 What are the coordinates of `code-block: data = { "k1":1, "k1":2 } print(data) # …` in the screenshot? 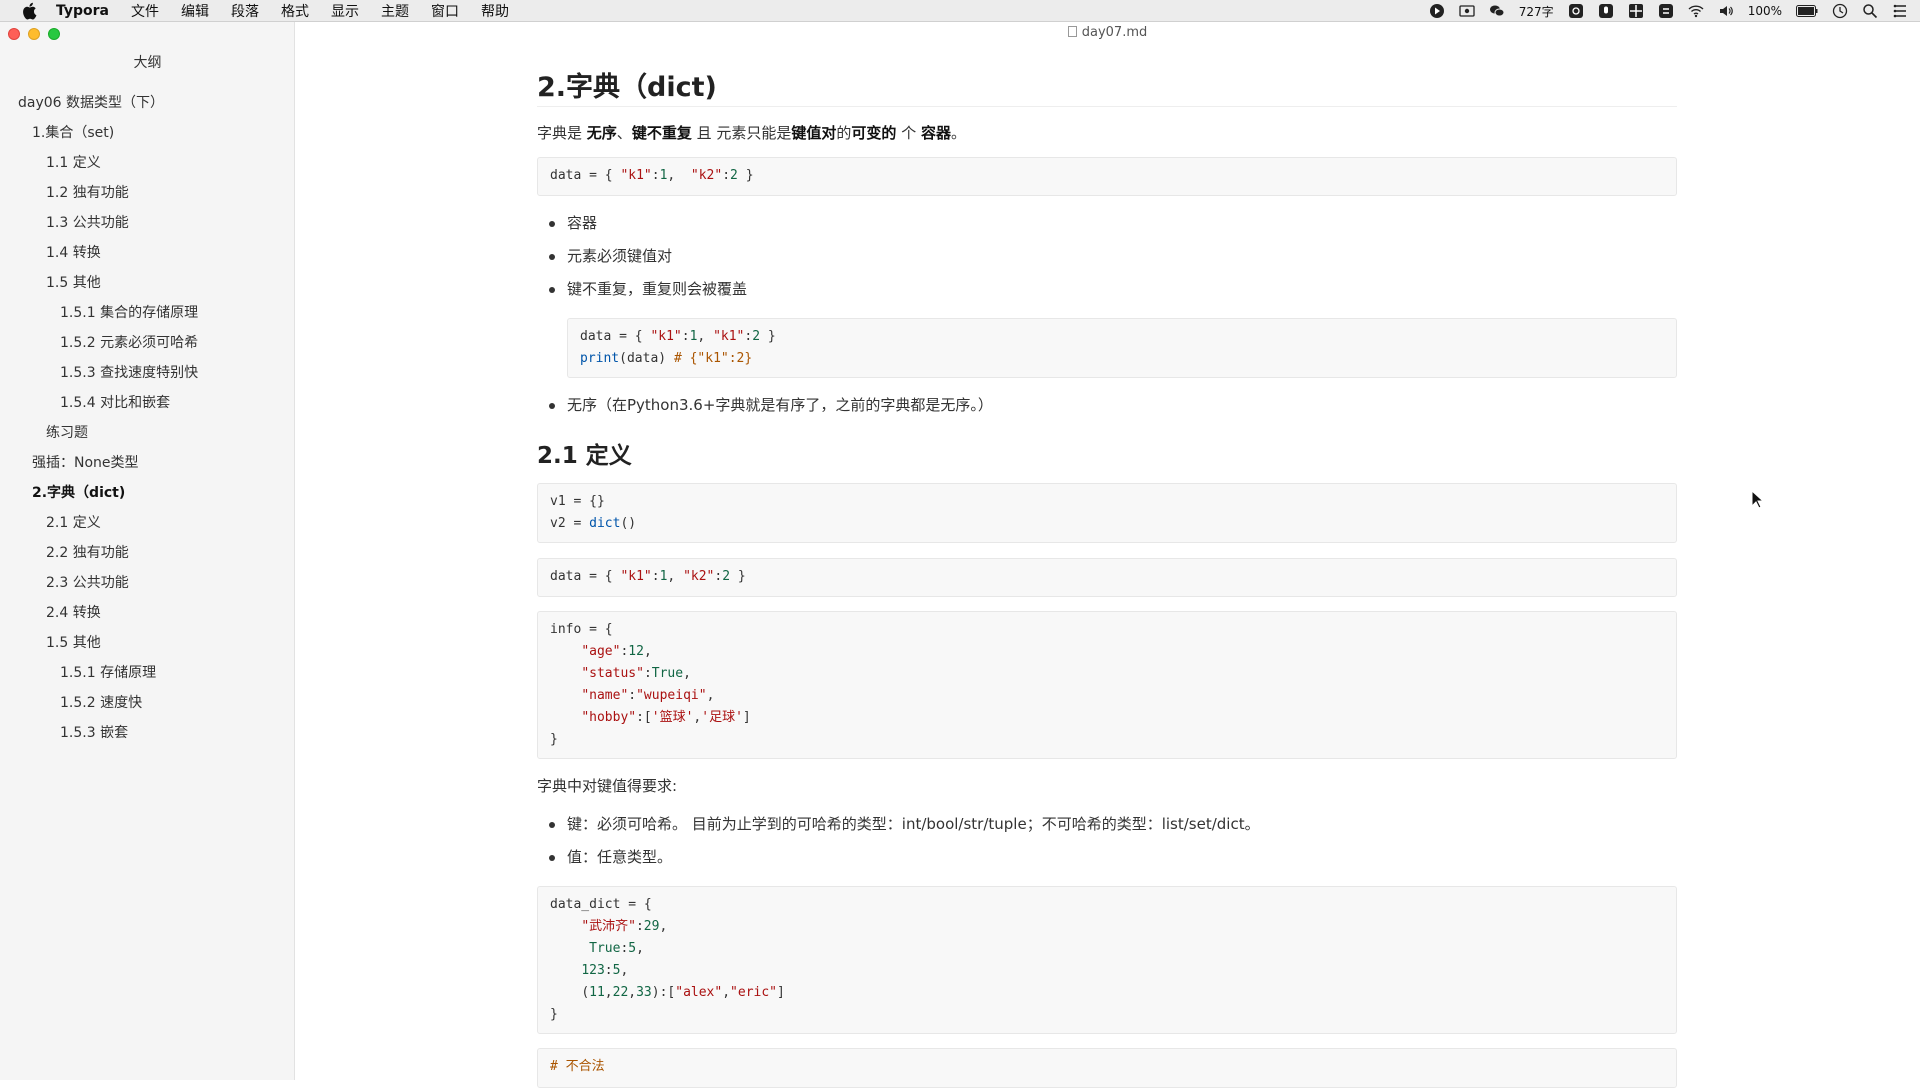 It's located at (1122, 348).